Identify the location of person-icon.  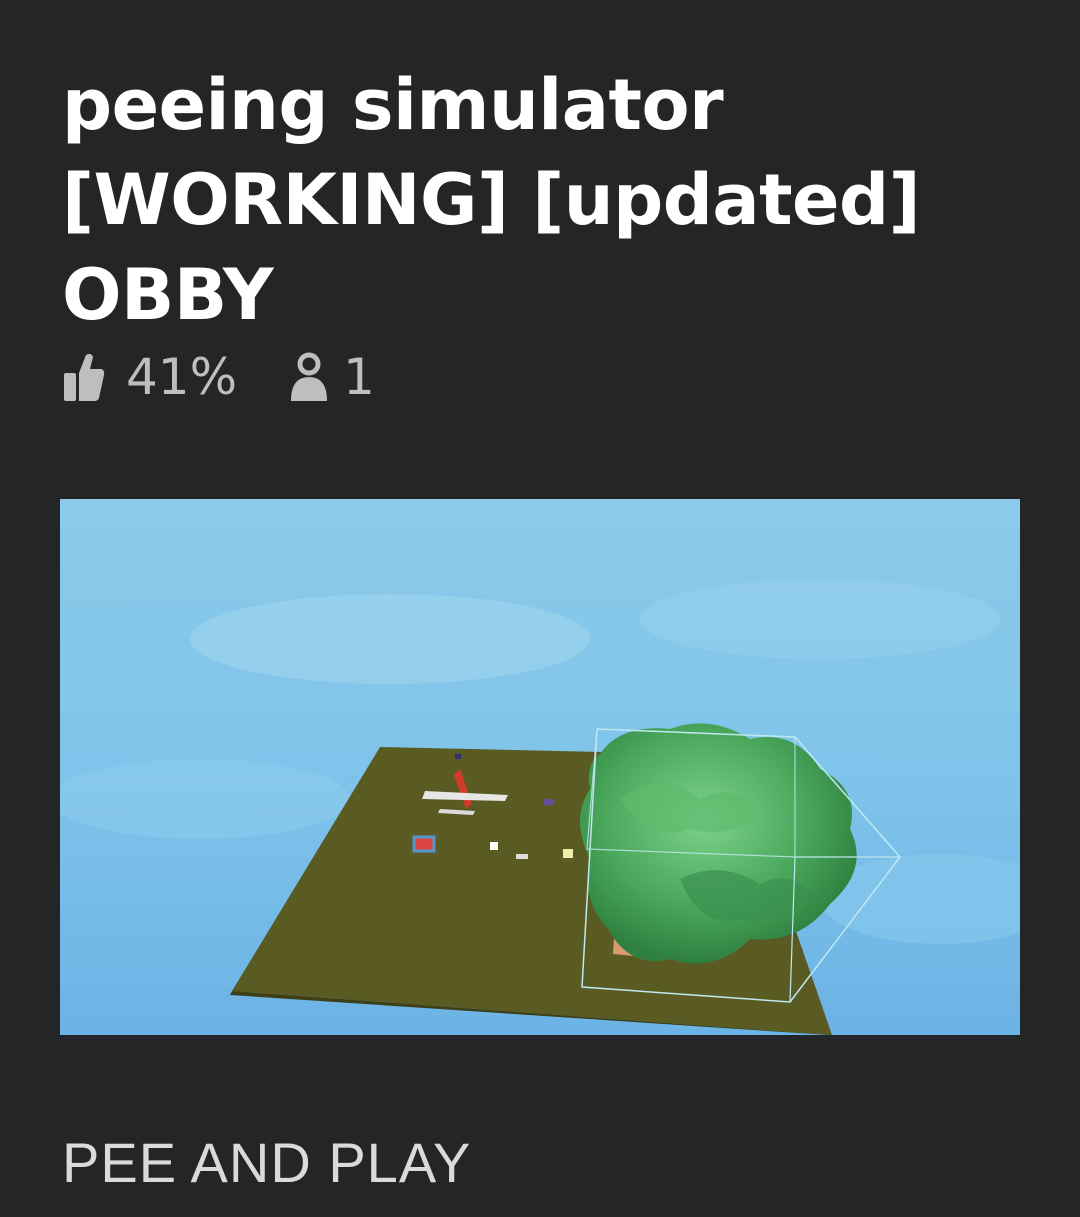
(309, 377).